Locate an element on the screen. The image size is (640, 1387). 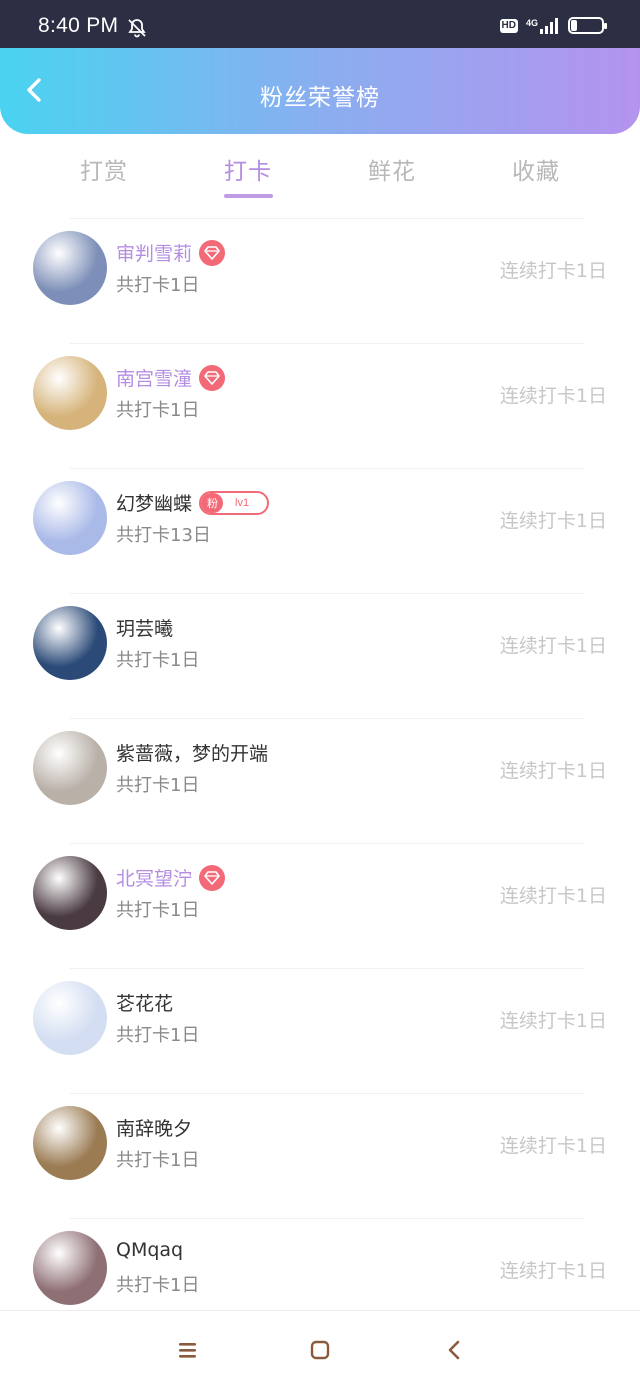
tab-reward: 打赏 is located at coordinates (104, 169).